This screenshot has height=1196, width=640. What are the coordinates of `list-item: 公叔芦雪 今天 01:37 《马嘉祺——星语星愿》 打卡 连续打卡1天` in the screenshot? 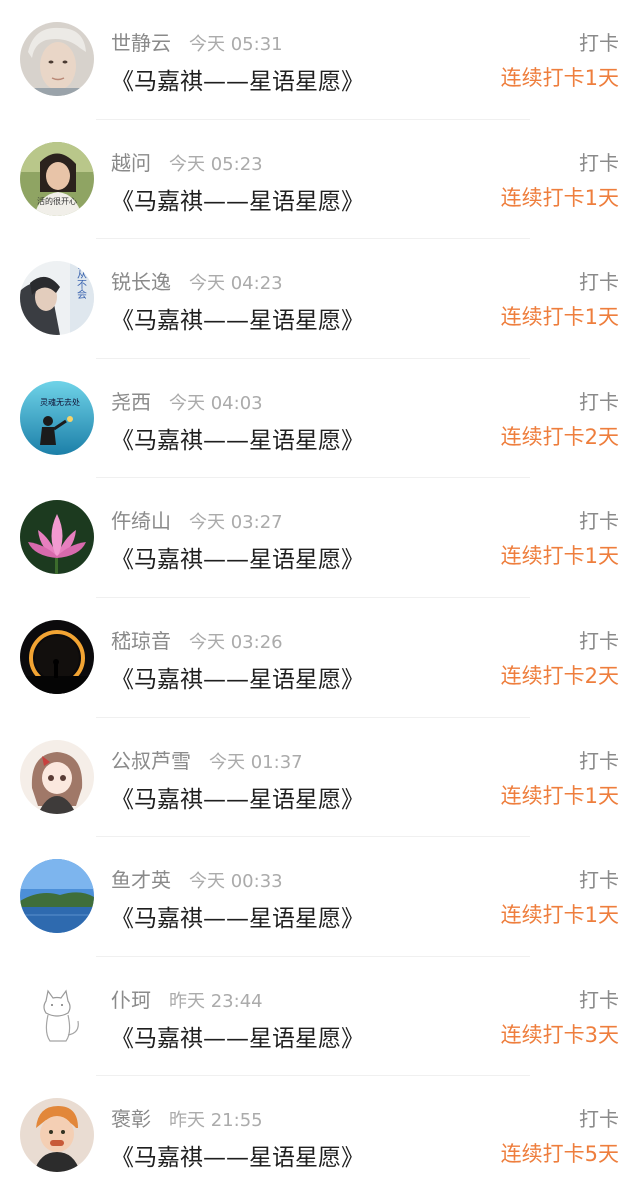 It's located at (320, 778).